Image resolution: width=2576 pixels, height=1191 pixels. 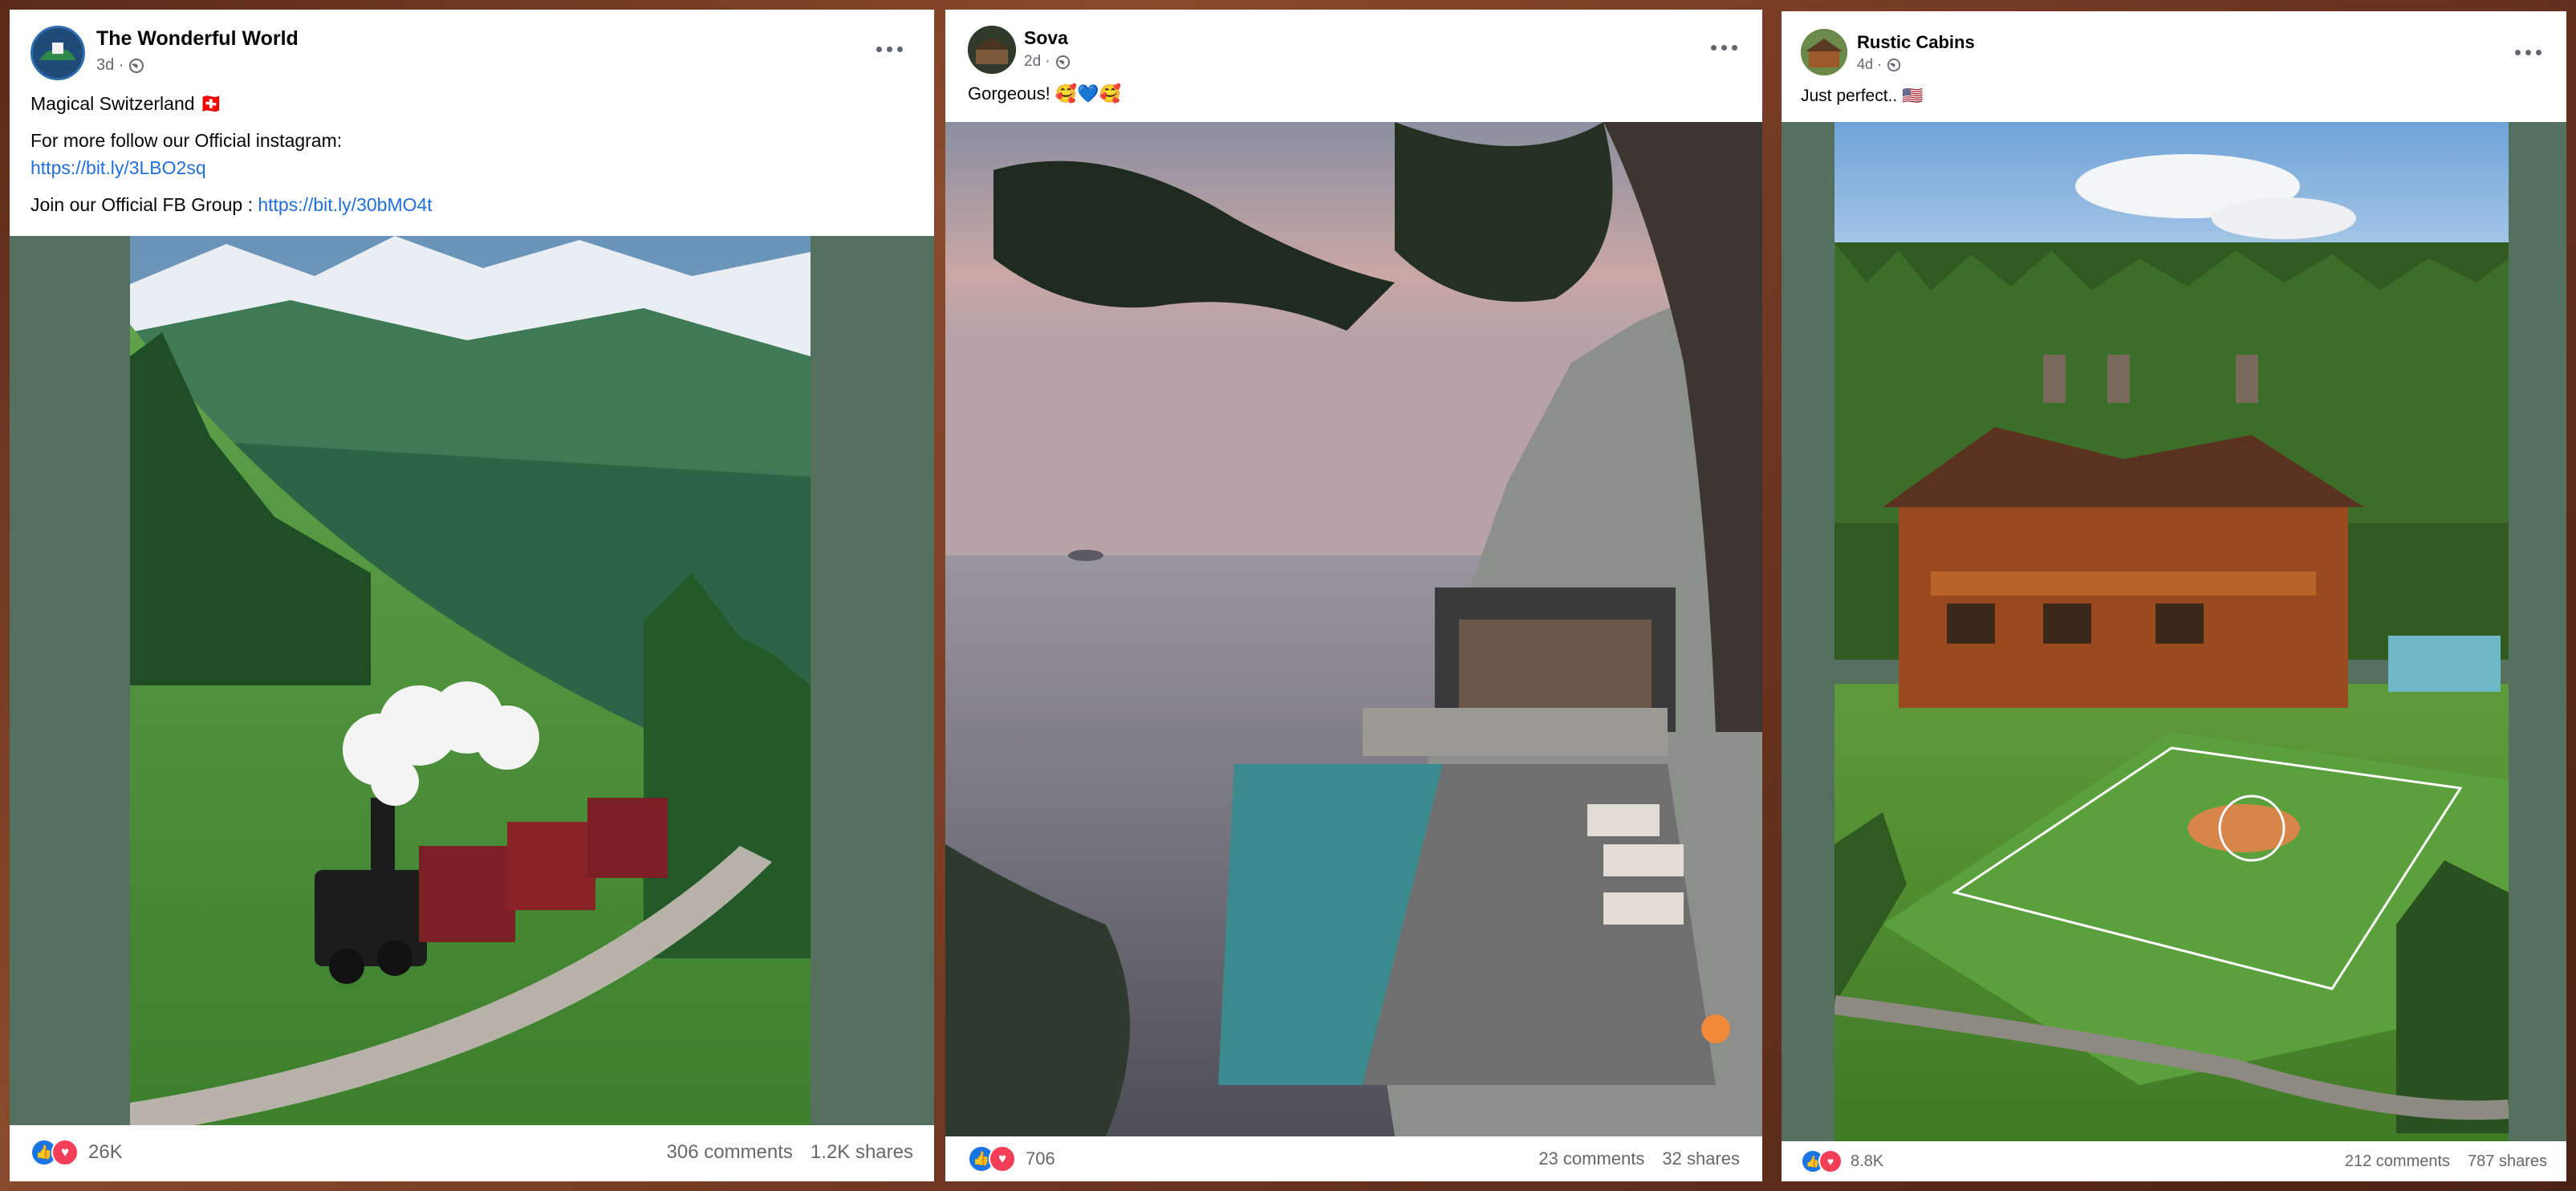 I want to click on comments-count: 306 comments, so click(x=730, y=1152).